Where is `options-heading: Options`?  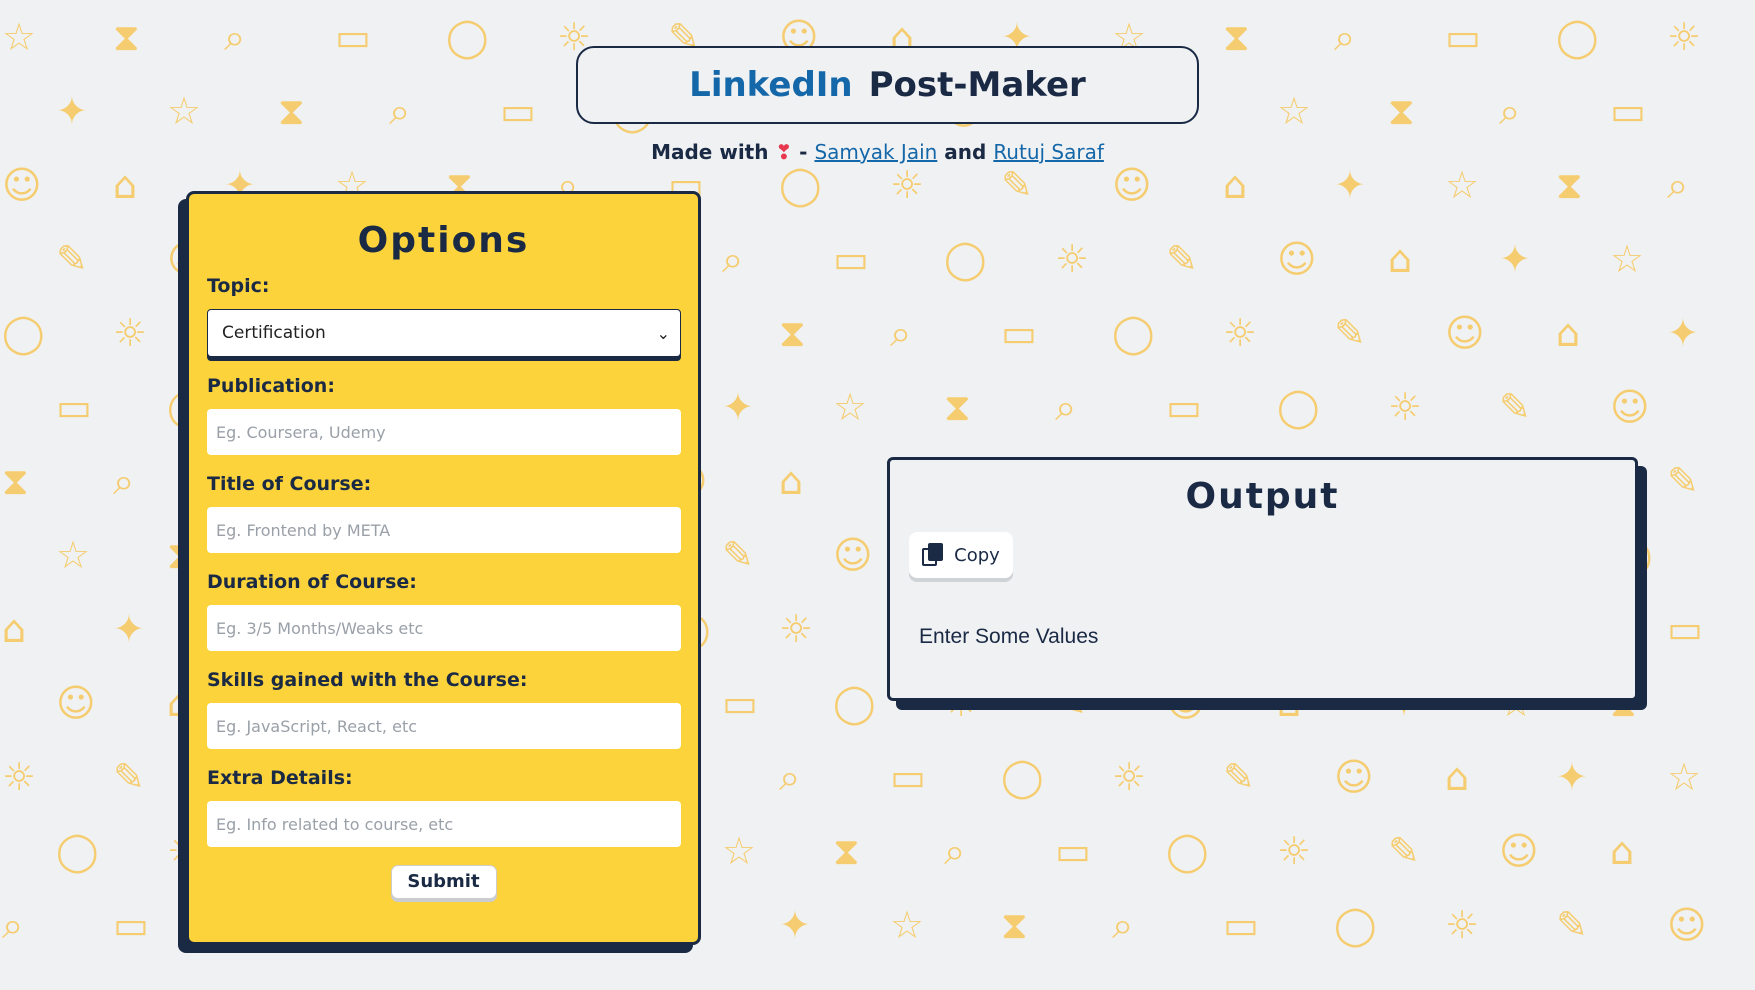
options-heading: Options is located at coordinates (443, 240).